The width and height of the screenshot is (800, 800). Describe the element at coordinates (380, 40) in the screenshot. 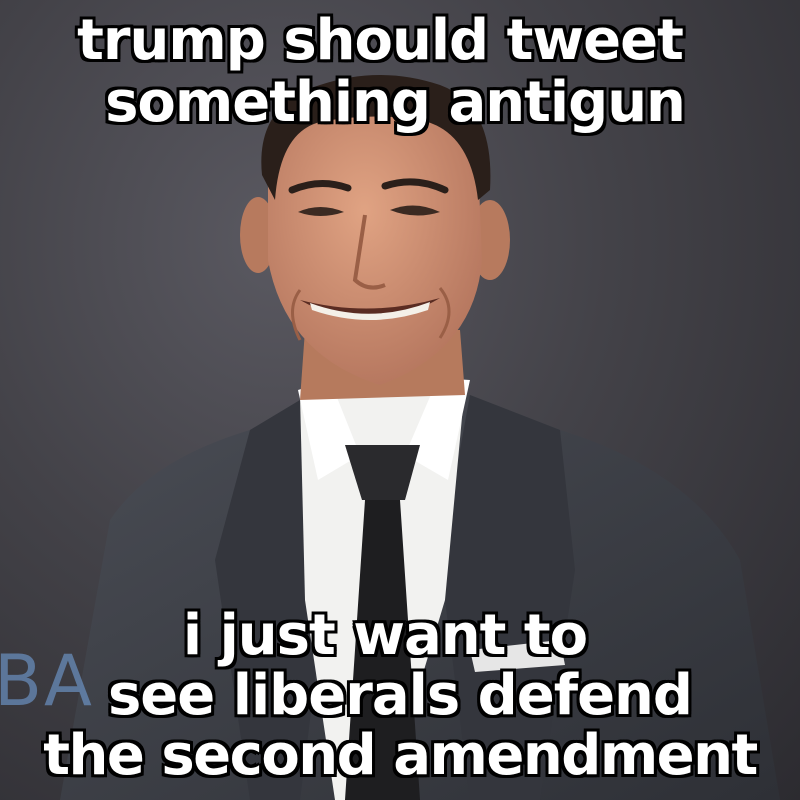

I see `top-caption-line-1: trump should tweet` at that location.